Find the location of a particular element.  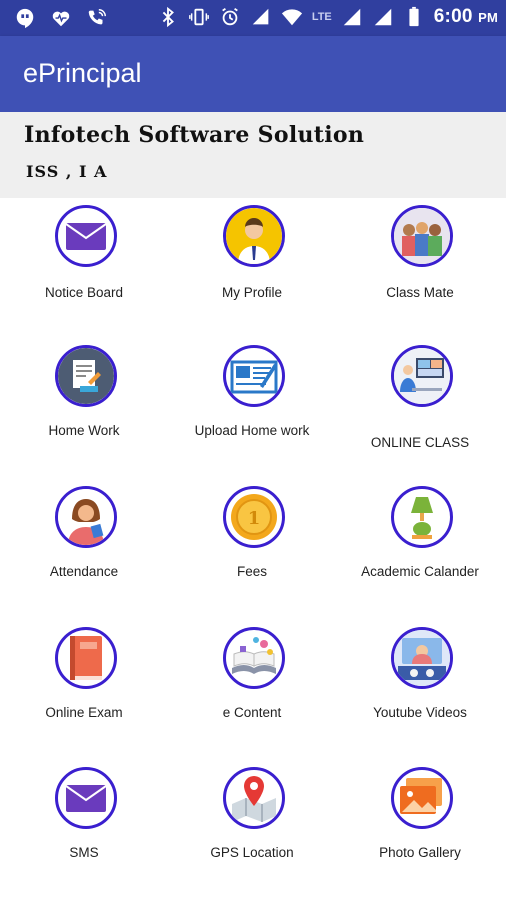

svg-text: 1 is located at coordinates (254, 518).